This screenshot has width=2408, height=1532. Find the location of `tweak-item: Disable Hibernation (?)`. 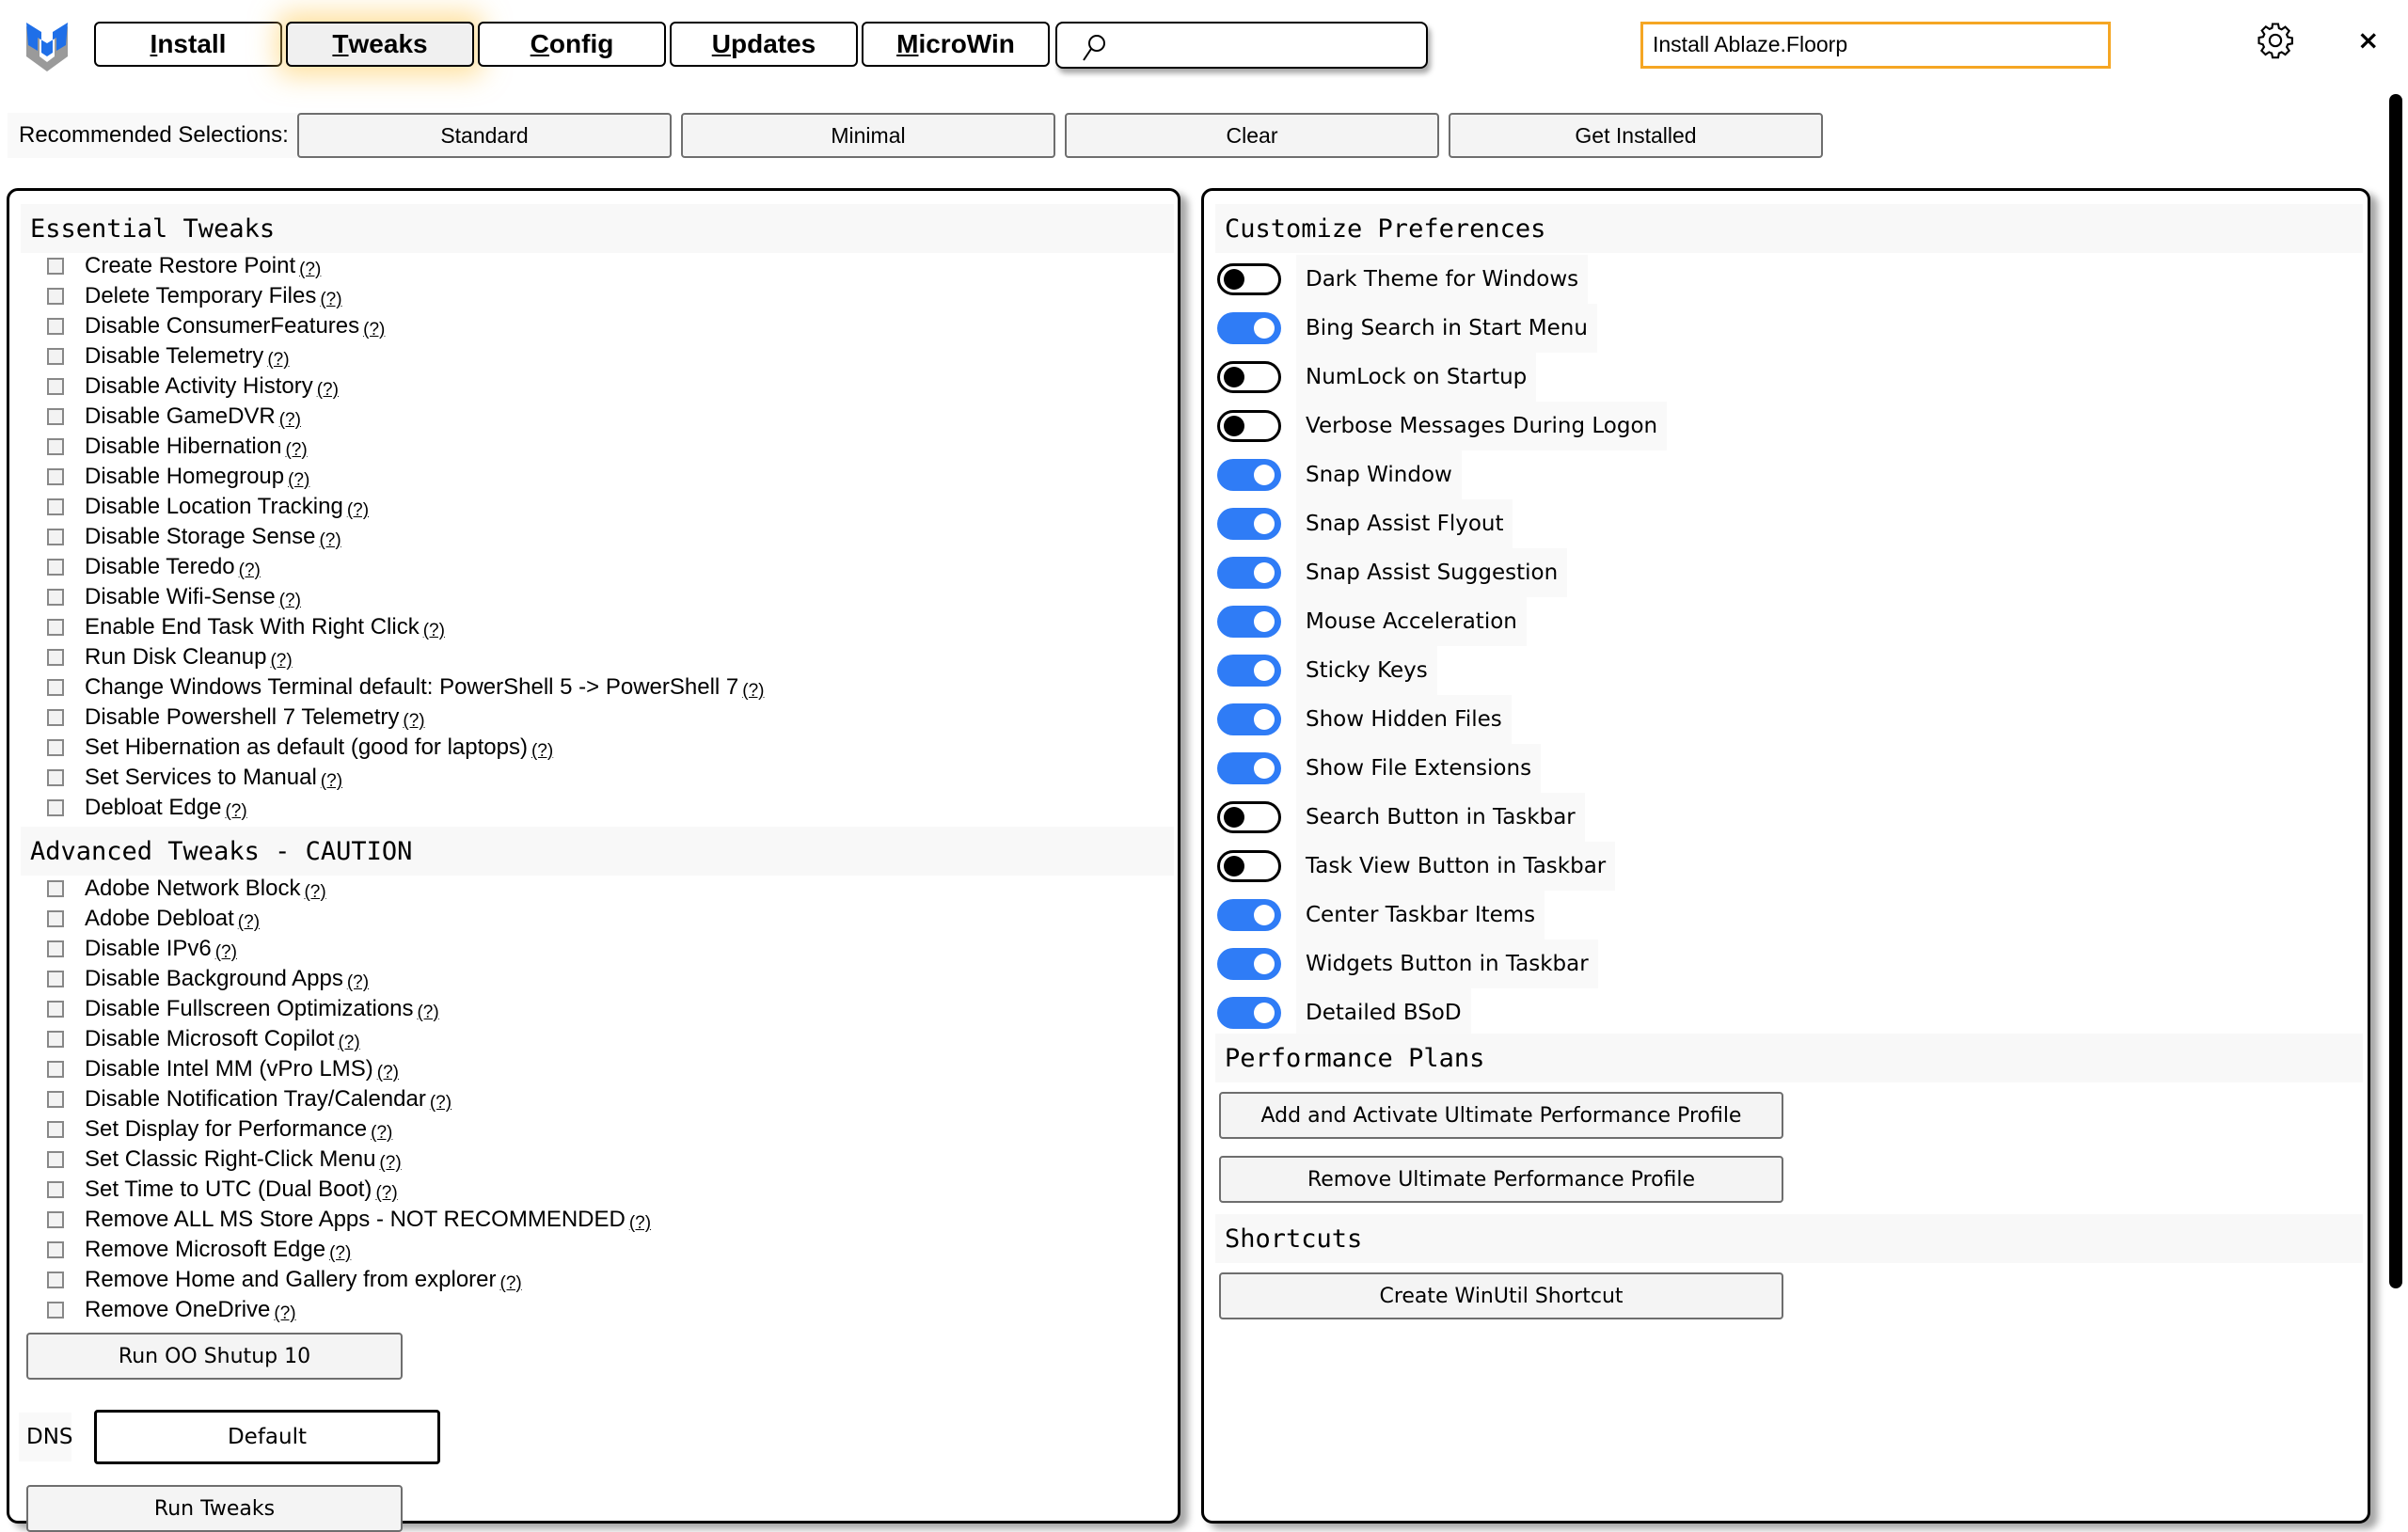

tweak-item: Disable Hibernation (?) is located at coordinates (406, 447).